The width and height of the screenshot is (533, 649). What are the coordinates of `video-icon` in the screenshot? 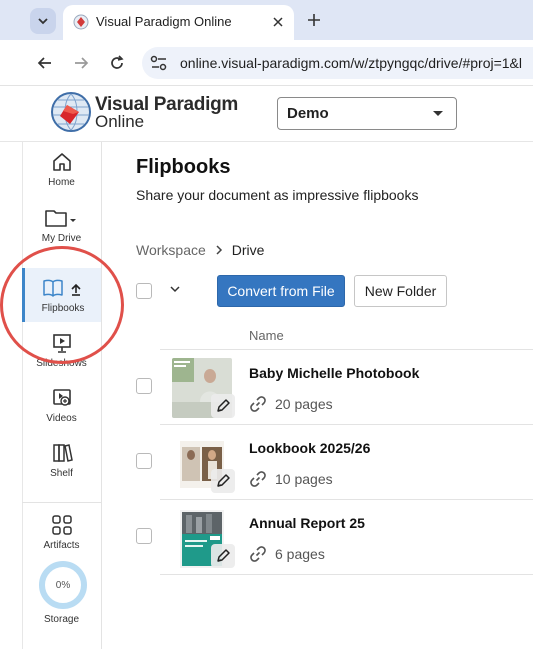 It's located at (62, 398).